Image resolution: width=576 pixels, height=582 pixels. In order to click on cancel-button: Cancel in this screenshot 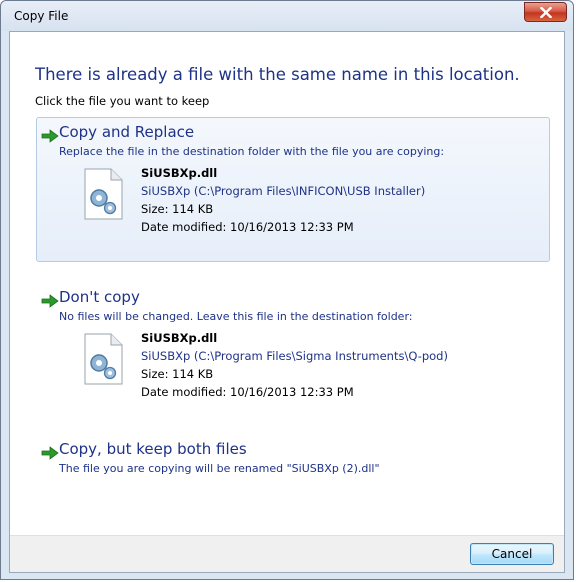, I will do `click(512, 554)`.